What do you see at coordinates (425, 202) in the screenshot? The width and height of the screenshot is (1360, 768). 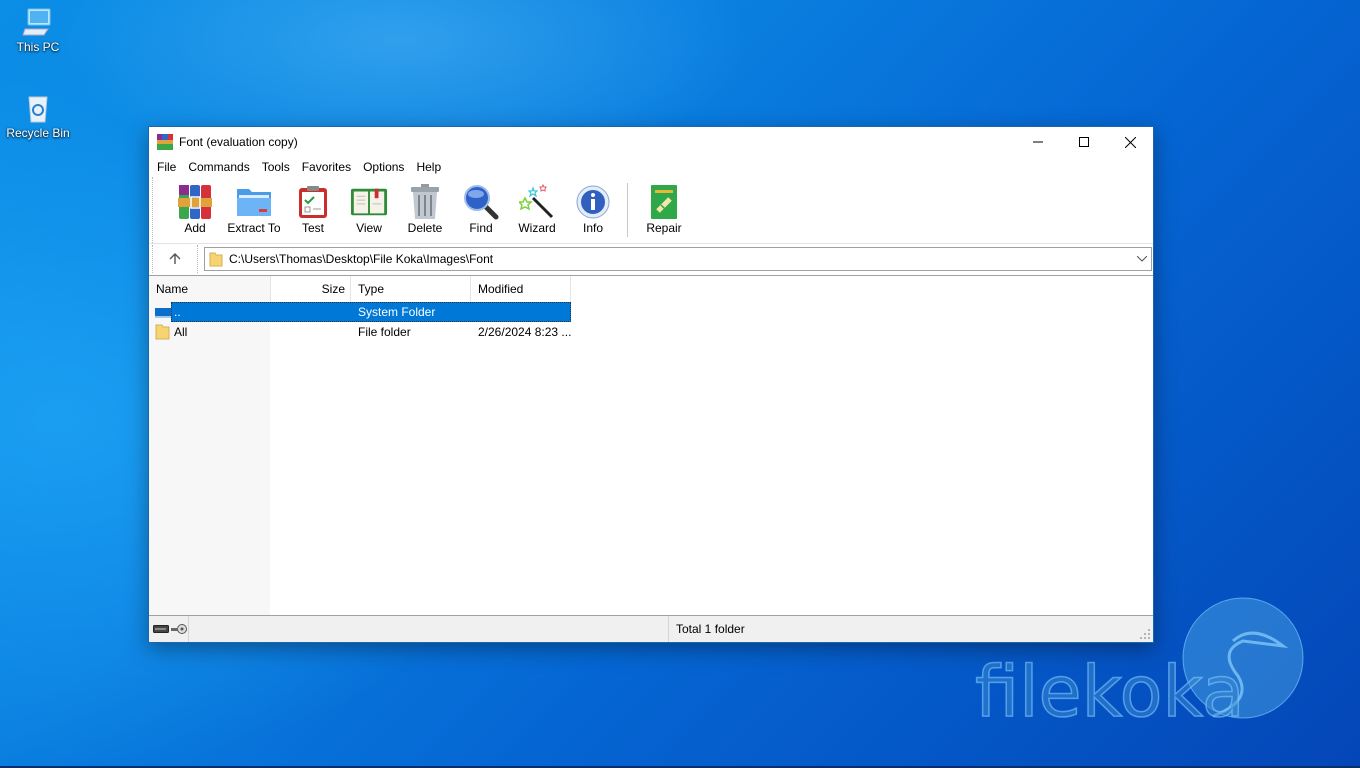 I see `trash-icon` at bounding box center [425, 202].